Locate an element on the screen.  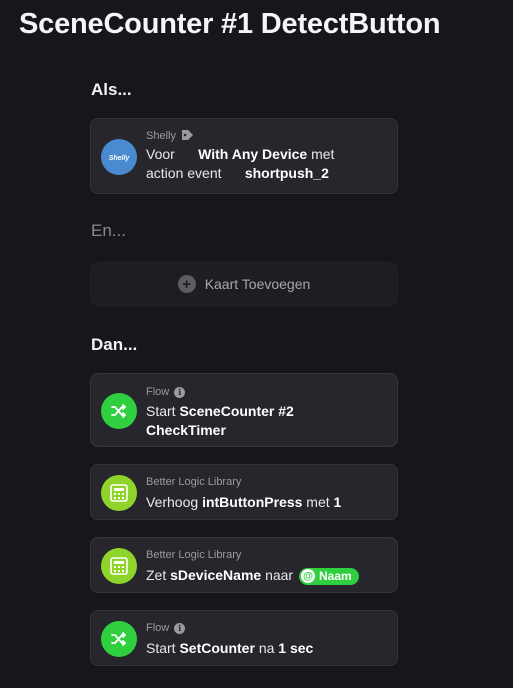
page-title: SceneCounter #1 DetectButton is located at coordinates (230, 24).